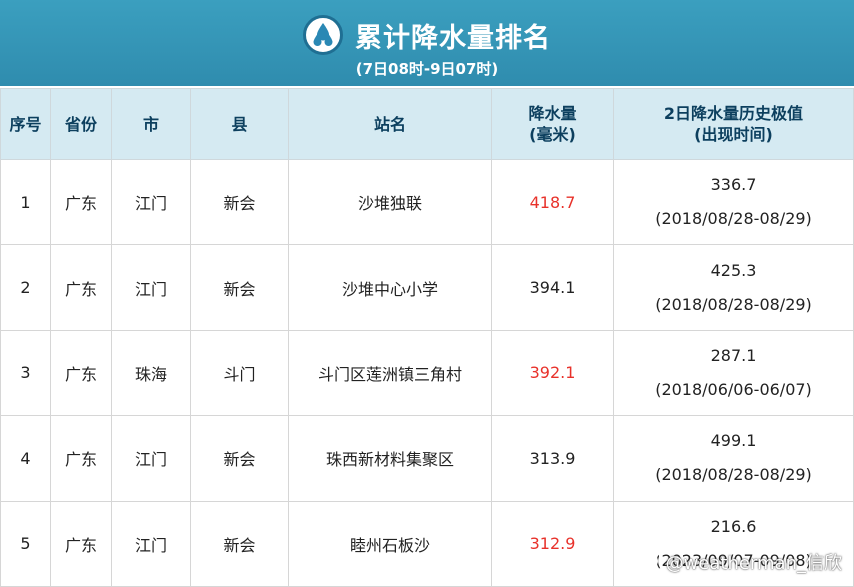  I want to click on raindrops-icon, so click(323, 35).